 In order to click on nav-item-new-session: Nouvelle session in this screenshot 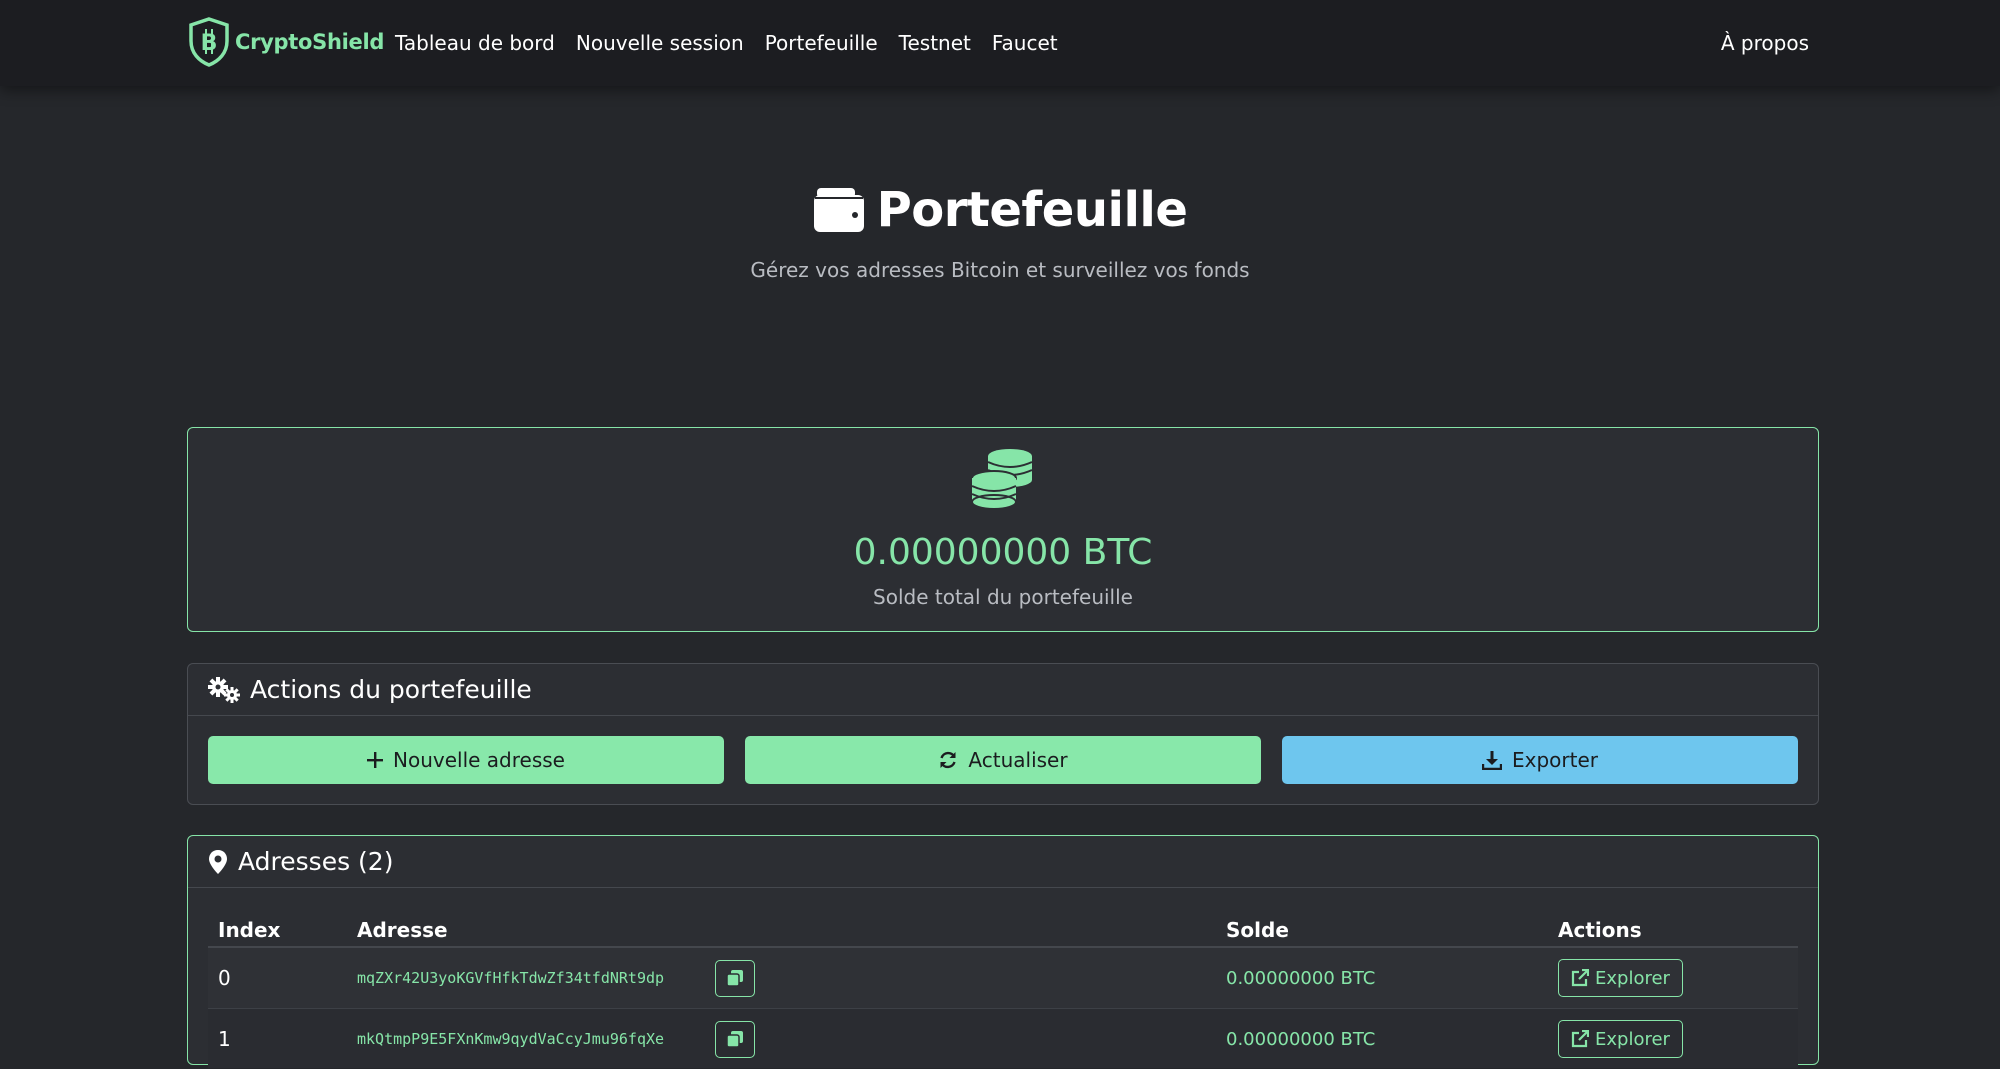, I will do `click(660, 43)`.